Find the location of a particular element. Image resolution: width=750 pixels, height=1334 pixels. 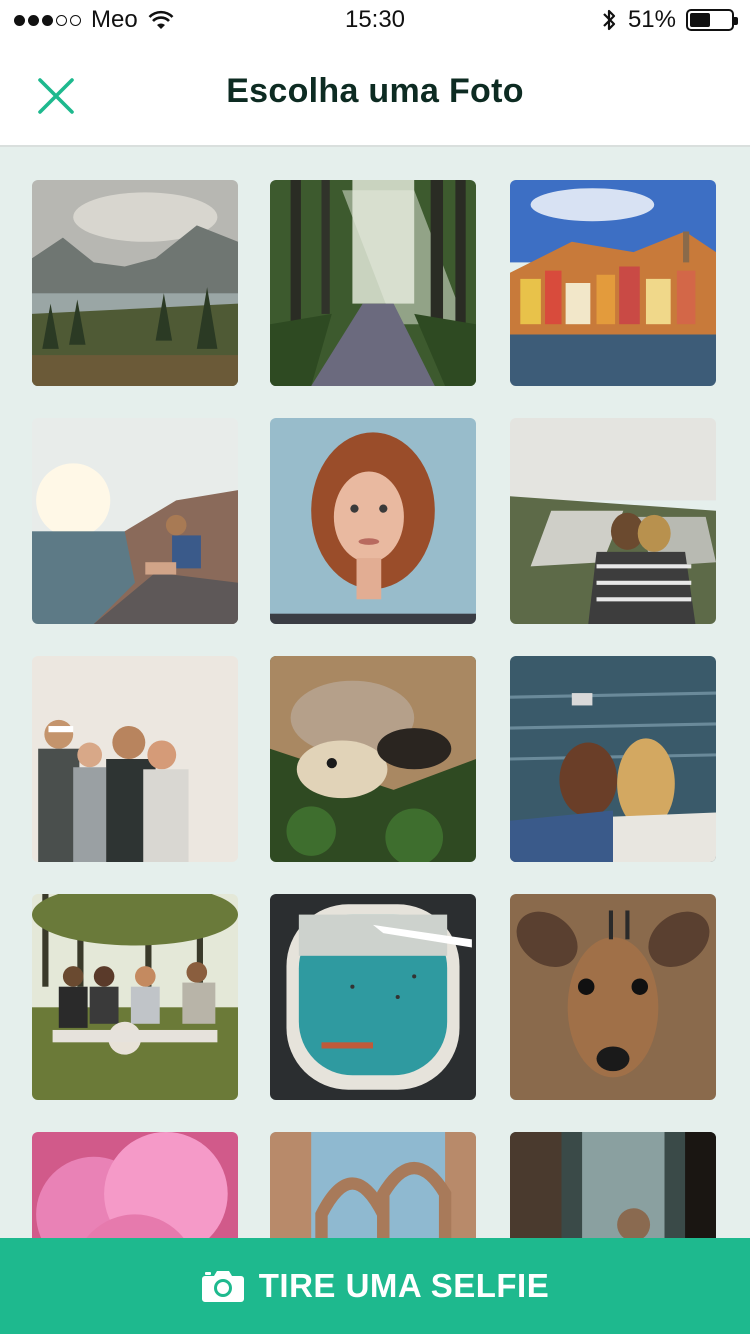

friends-laughing-image is located at coordinates (135, 759).